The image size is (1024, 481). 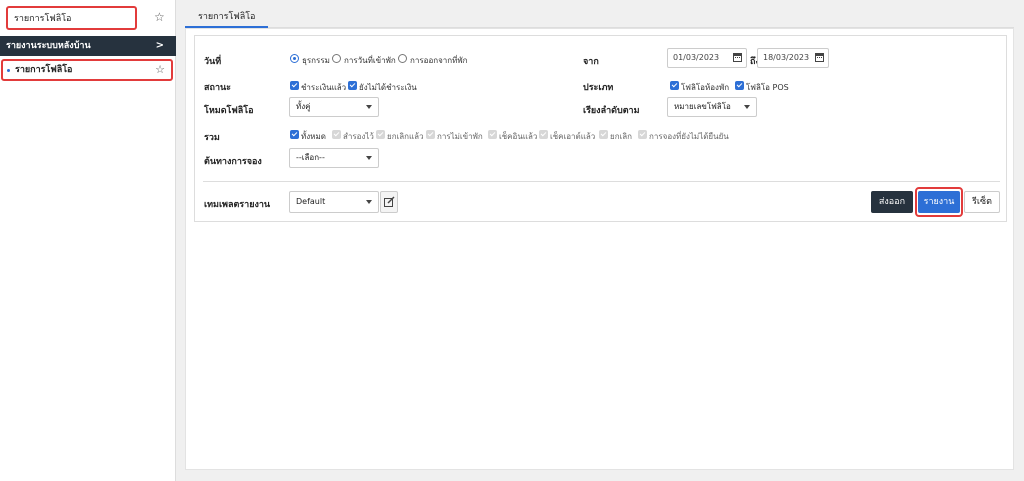 I want to click on type-pos-checkbox, so click(x=739, y=85).